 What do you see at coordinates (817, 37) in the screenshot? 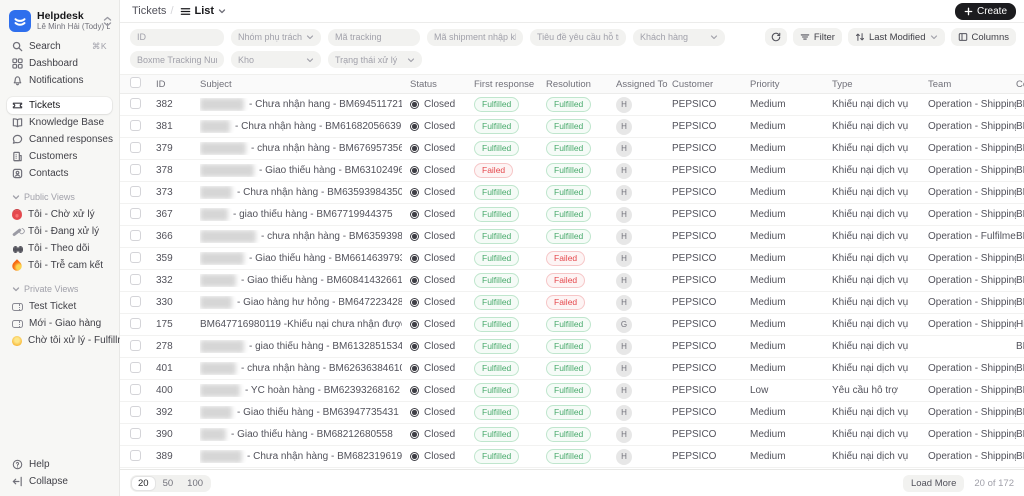
I see `filter-button: Filter` at bounding box center [817, 37].